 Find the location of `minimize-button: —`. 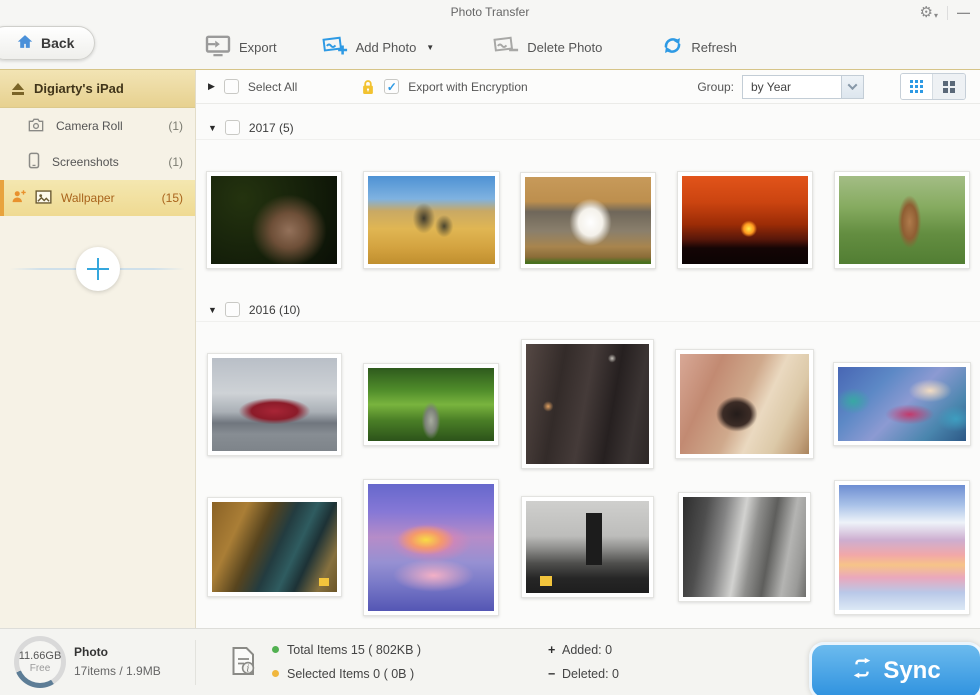

minimize-button: — is located at coordinates (963, 12).